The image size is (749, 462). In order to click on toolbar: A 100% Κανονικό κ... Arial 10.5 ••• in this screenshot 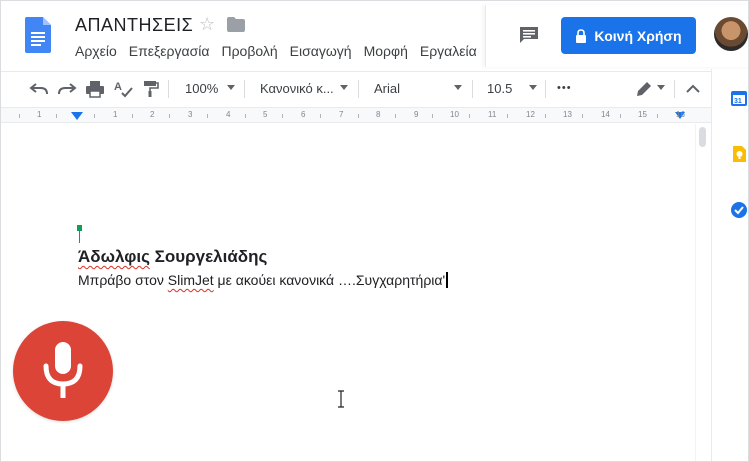, I will do `click(356, 88)`.